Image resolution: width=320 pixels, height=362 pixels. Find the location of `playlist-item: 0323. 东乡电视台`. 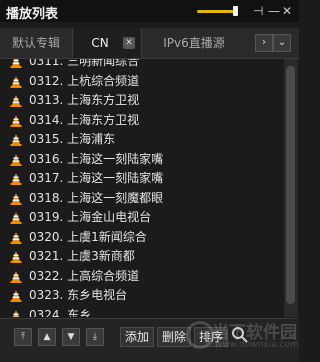

playlist-item: 0323. 东乡电视台 is located at coordinates (141, 296).